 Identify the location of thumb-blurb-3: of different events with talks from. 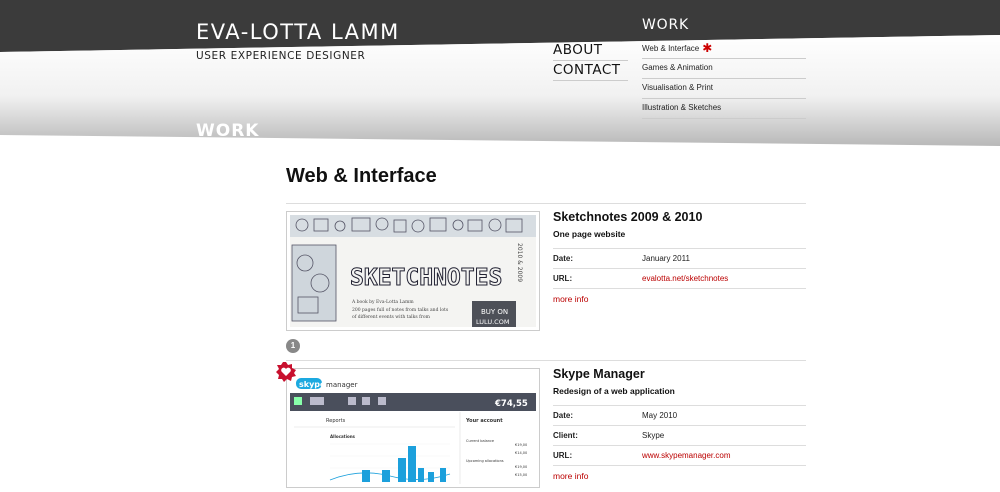
(391, 317).